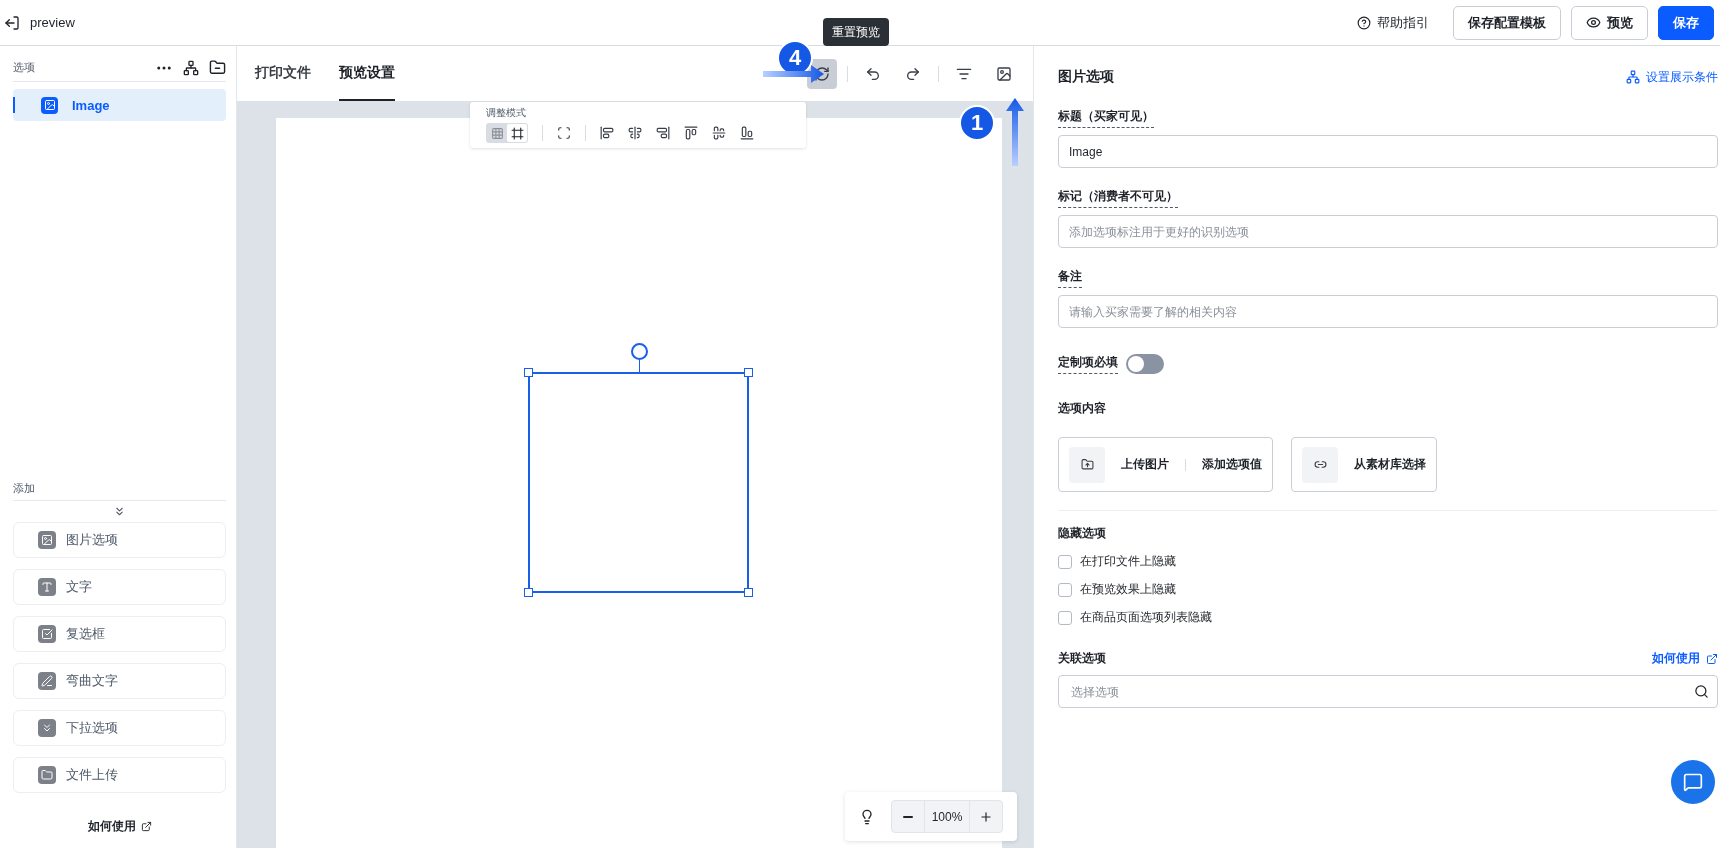  Describe the element at coordinates (1388, 151) in the screenshot. I see `input-field: Image` at that location.